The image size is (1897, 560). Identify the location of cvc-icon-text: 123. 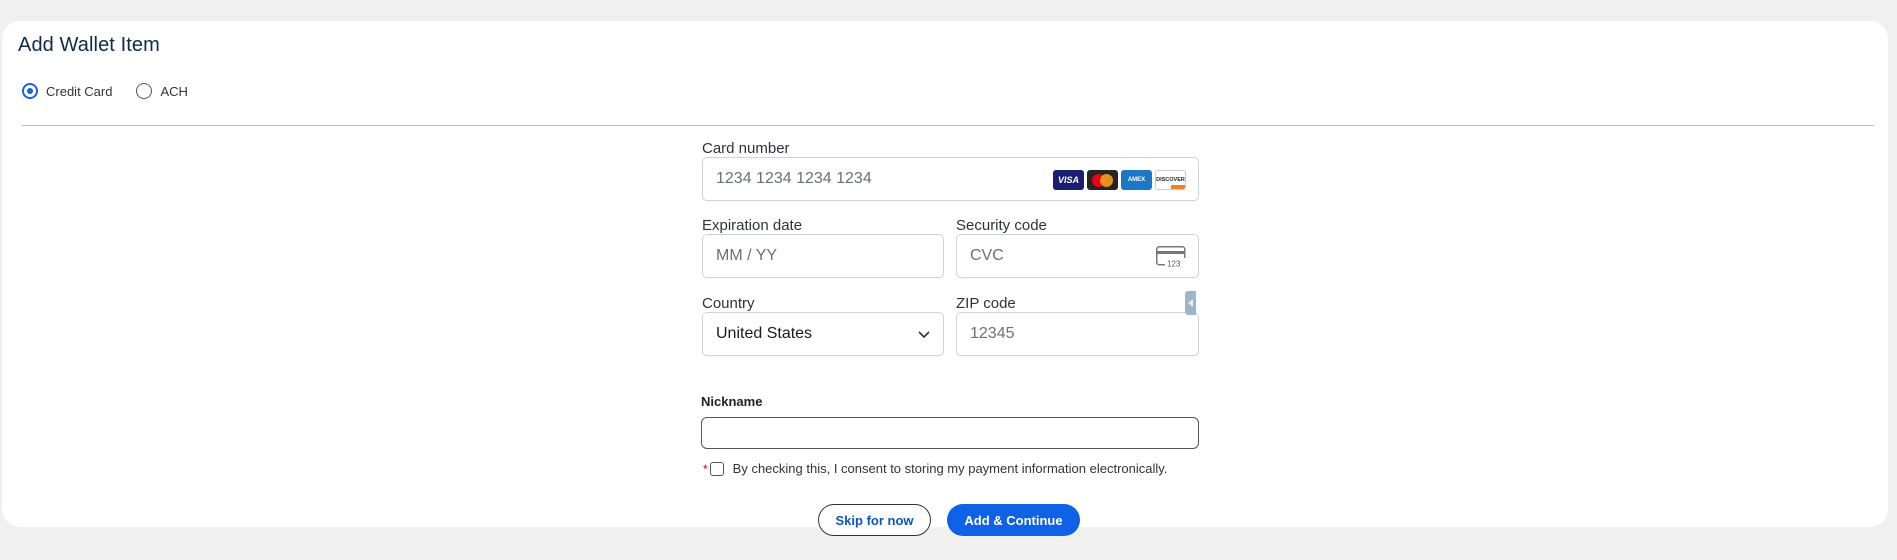
(1174, 264).